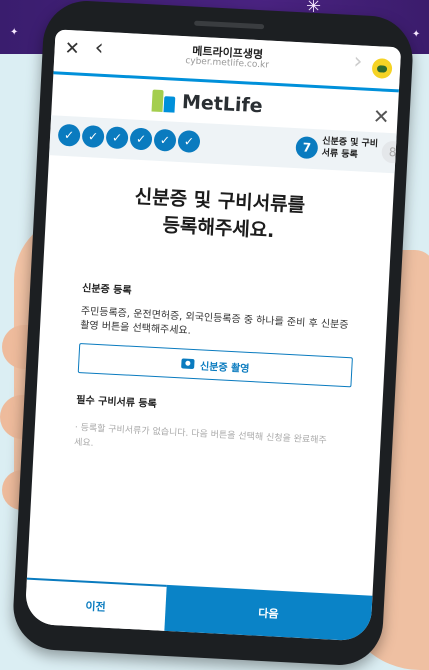  What do you see at coordinates (187, 364) in the screenshot?
I see `camera-icon` at bounding box center [187, 364].